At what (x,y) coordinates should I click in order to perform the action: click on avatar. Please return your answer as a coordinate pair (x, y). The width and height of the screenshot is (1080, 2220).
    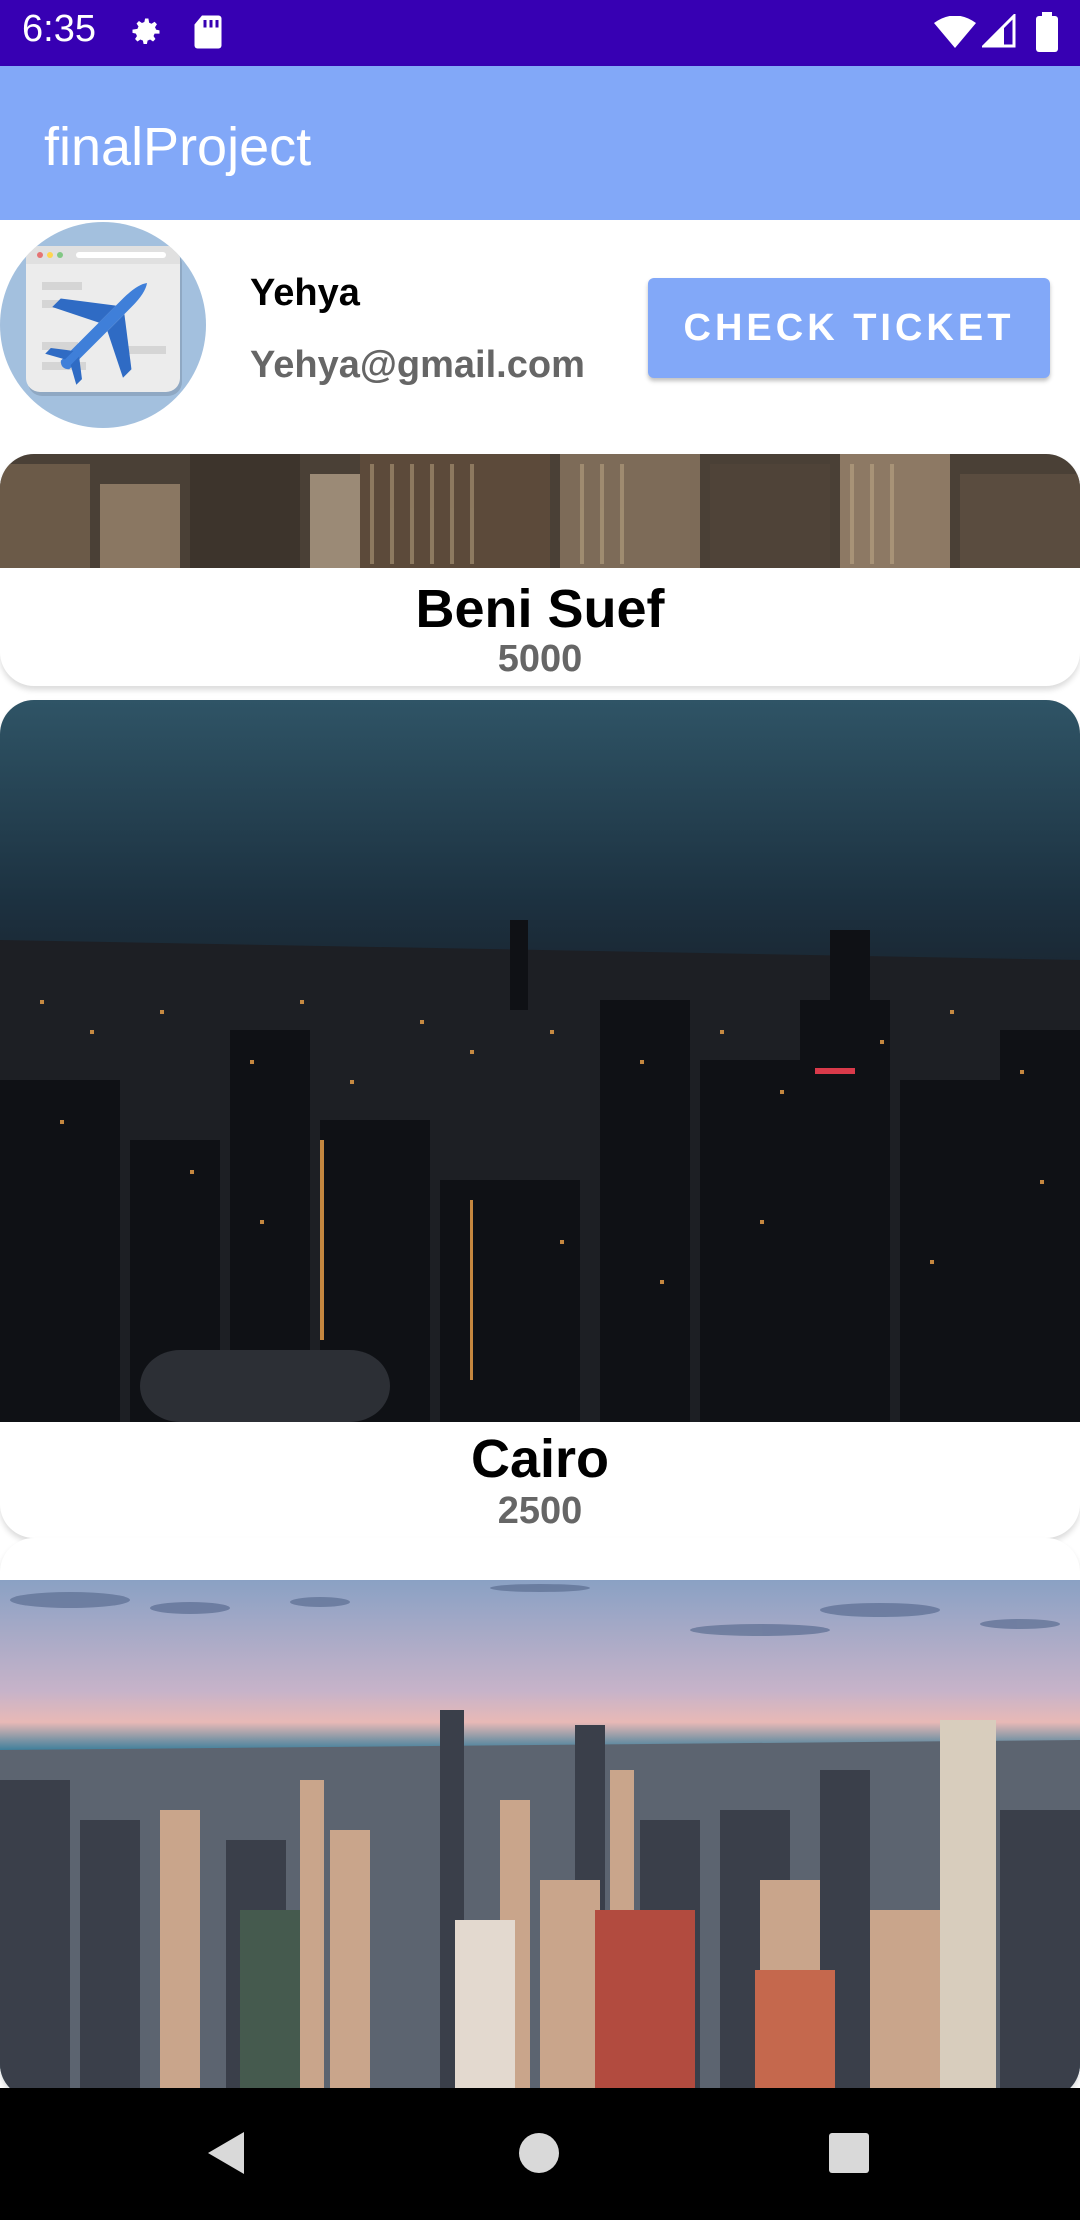
    Looking at the image, I should click on (103, 325).